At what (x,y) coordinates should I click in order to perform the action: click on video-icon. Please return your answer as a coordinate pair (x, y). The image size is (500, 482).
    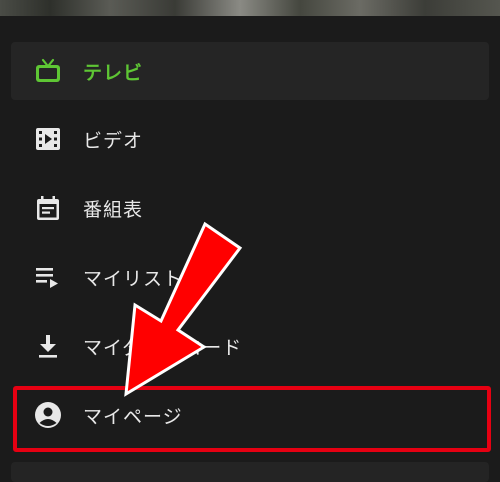
    Looking at the image, I should click on (48, 139).